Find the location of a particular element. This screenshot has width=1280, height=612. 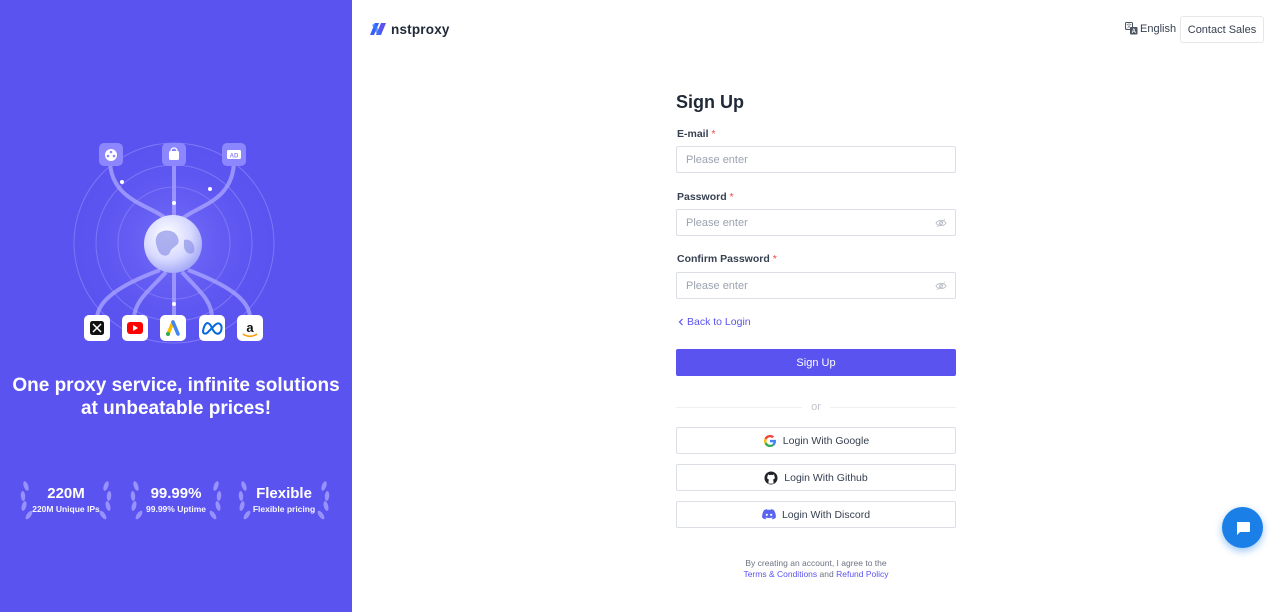

back-to-login-link: Back to Login is located at coordinates (714, 322).